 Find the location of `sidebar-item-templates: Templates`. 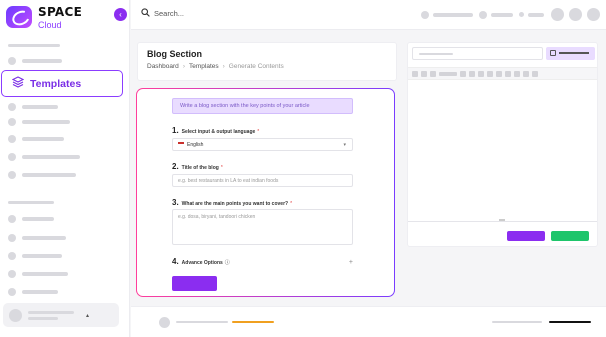

sidebar-item-templates: Templates is located at coordinates (62, 83).